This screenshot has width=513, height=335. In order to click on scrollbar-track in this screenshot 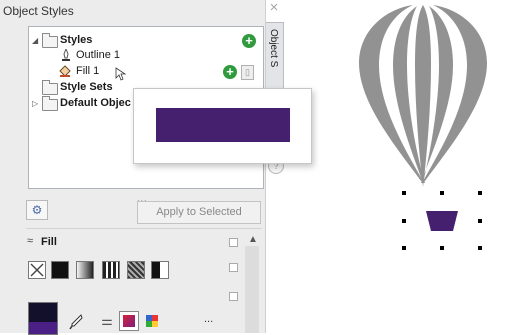, I will do `click(252, 289)`.